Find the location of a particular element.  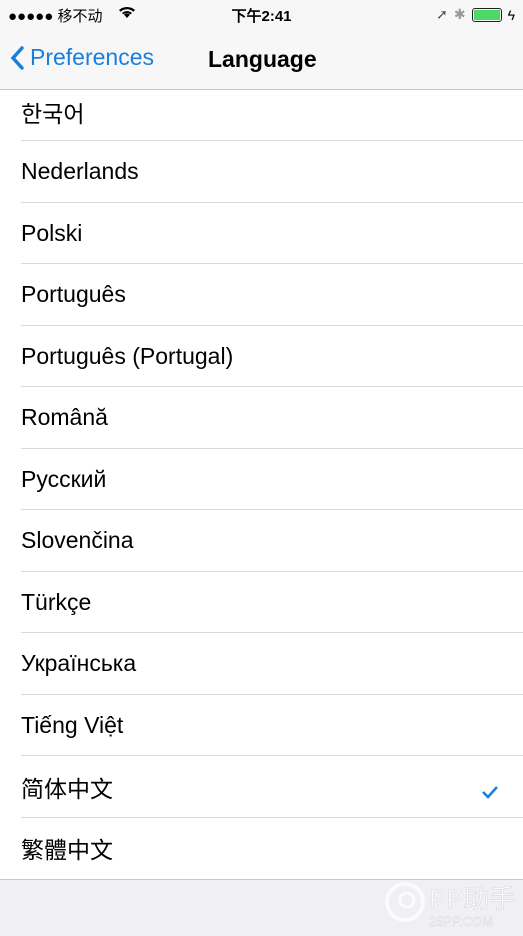

language-label: 简体中文 is located at coordinates (67, 788).